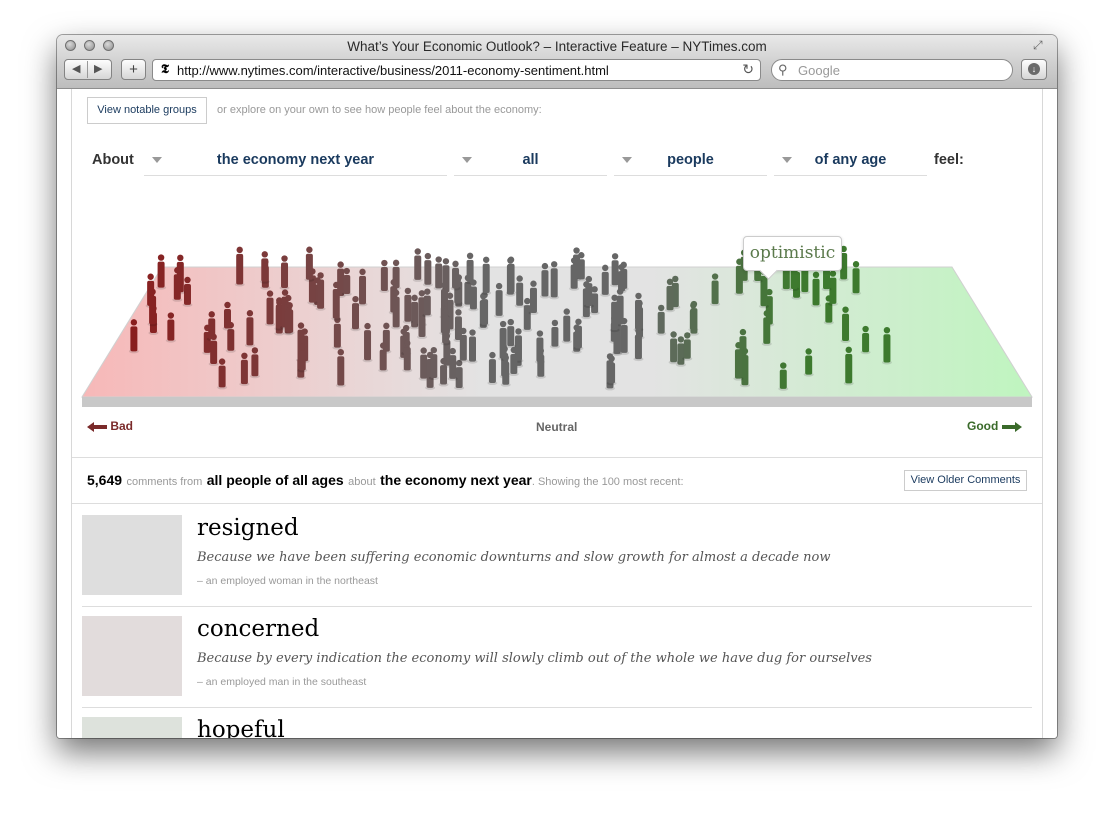  I want to click on comment-sentiment-word: hopeful, so click(241, 727).